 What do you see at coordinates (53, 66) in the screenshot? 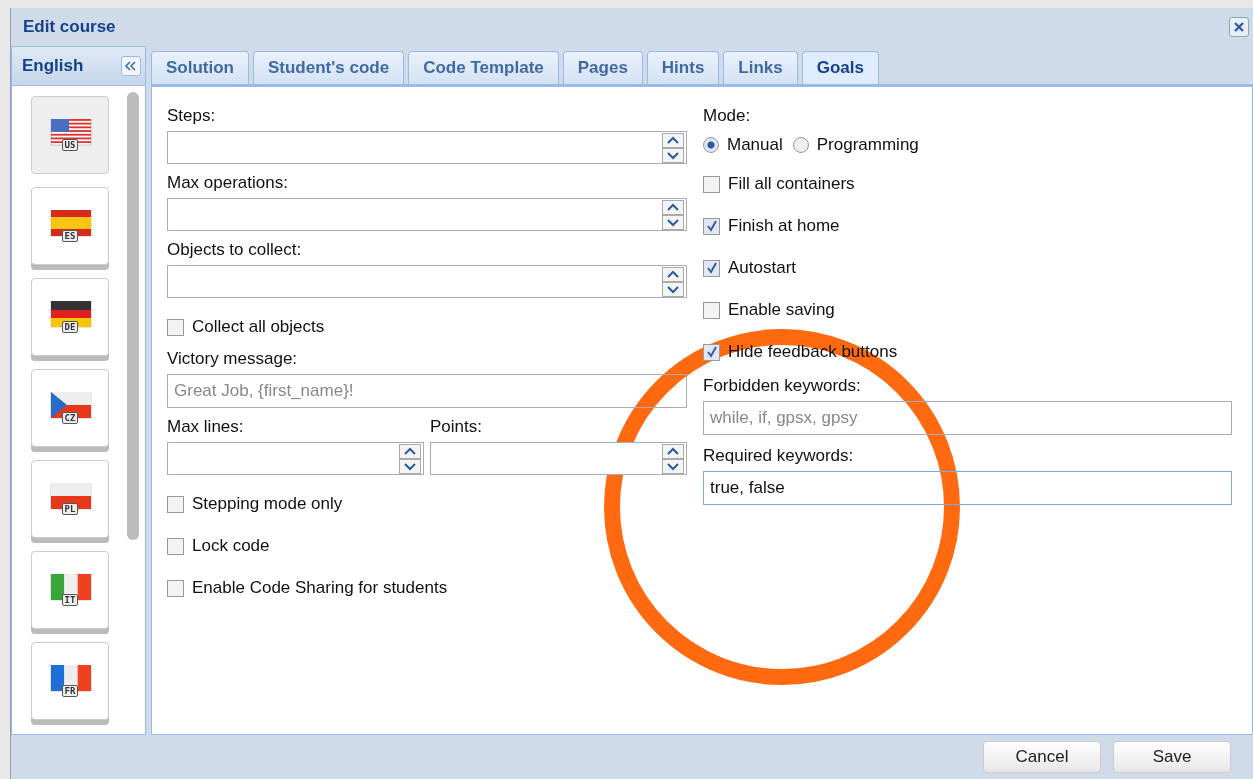
I see `language-label: English` at bounding box center [53, 66].